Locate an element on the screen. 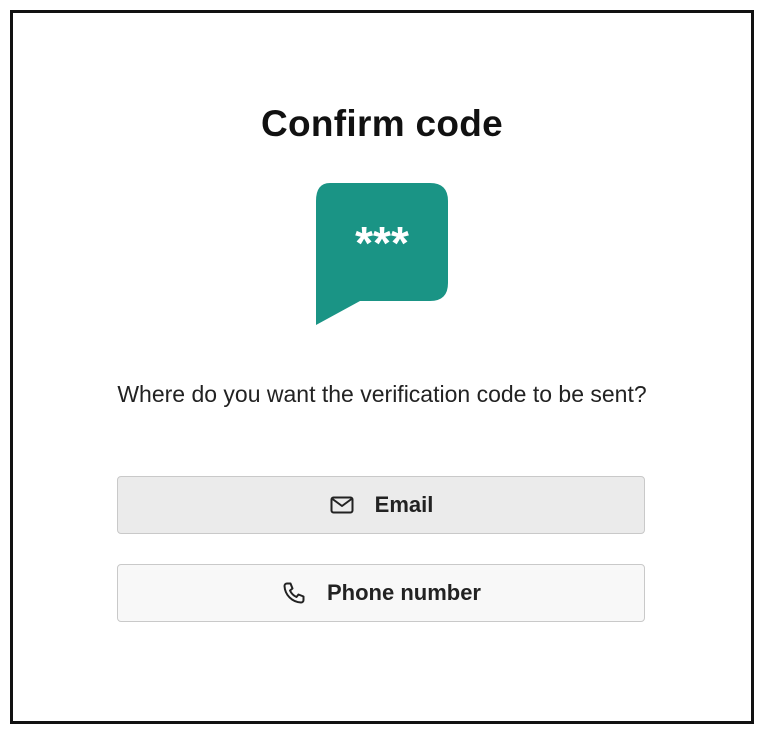 This screenshot has height=739, width=768. email-option-label: Email is located at coordinates (404, 504).